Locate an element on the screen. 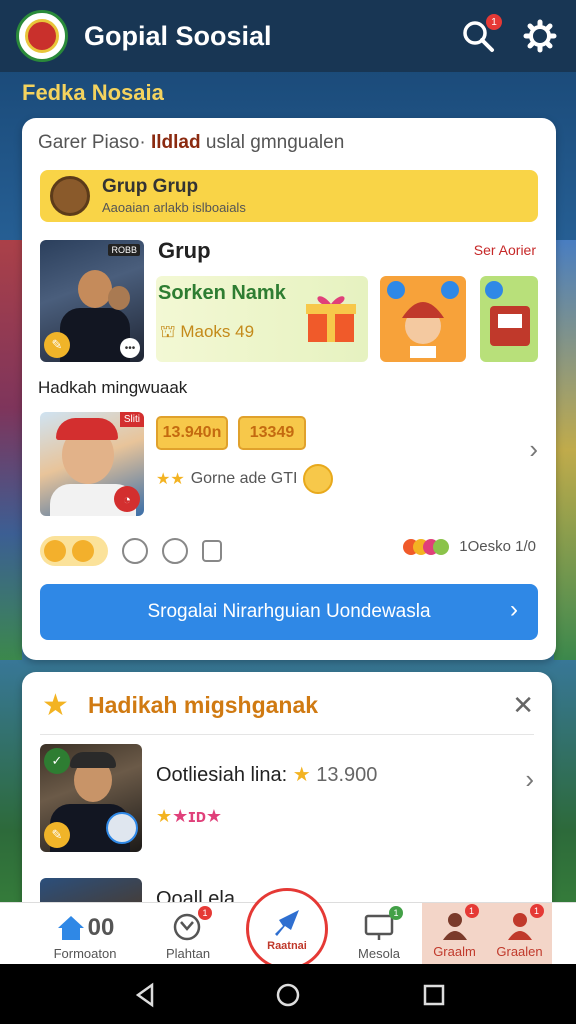 The image size is (576, 1024). stat-pill: 13349 is located at coordinates (272, 433).